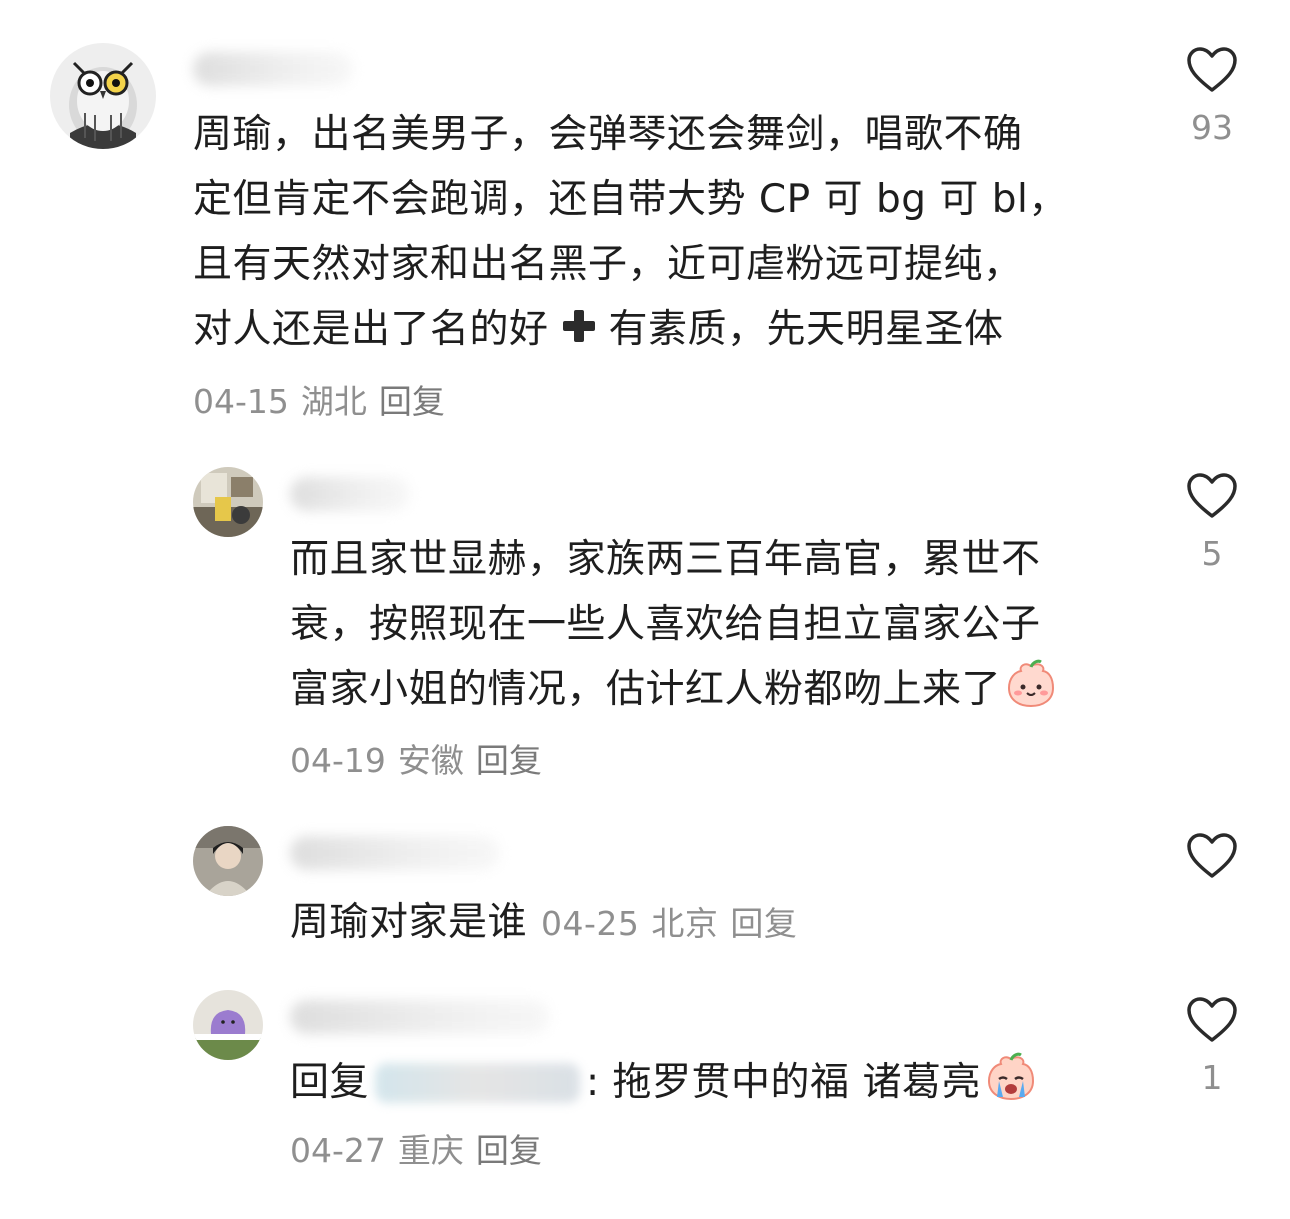 Image resolution: width=1290 pixels, height=1219 pixels. Describe the element at coordinates (579, 333) in the screenshot. I see `heavy-plus-icon` at that location.